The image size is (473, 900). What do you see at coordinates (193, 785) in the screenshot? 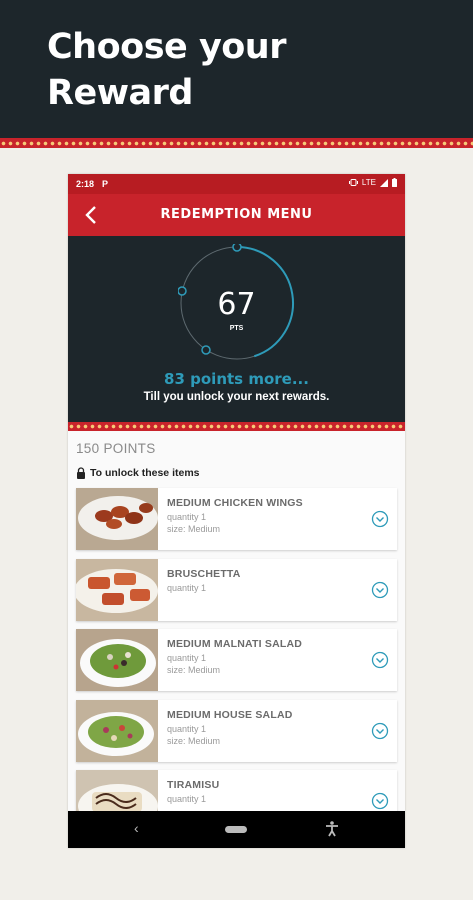
I see `reward-name: TIRAMISU` at bounding box center [193, 785].